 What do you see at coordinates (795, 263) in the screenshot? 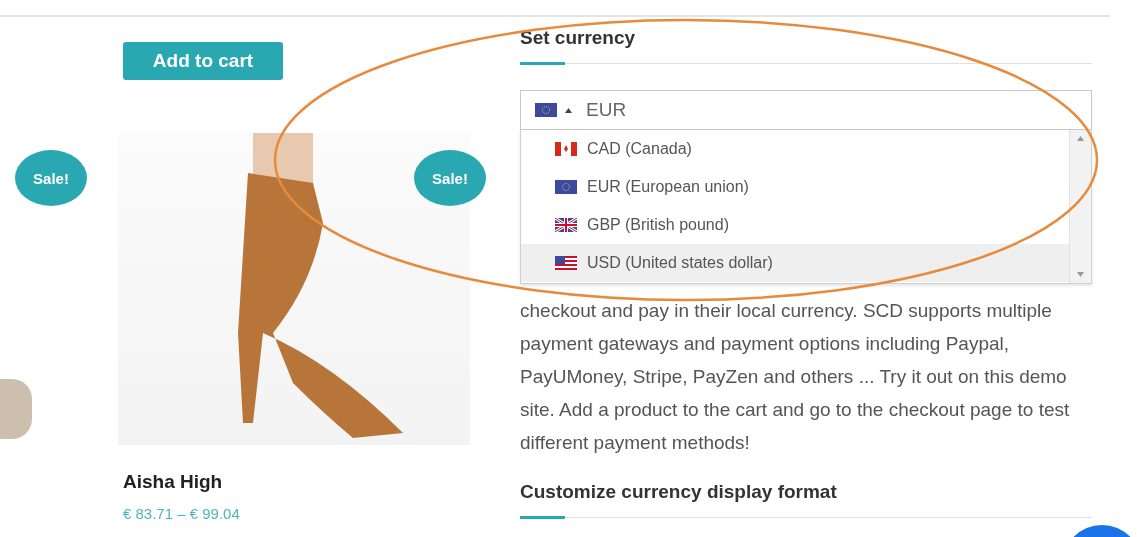
I see `currency-option: USD (United states dollar)` at bounding box center [795, 263].